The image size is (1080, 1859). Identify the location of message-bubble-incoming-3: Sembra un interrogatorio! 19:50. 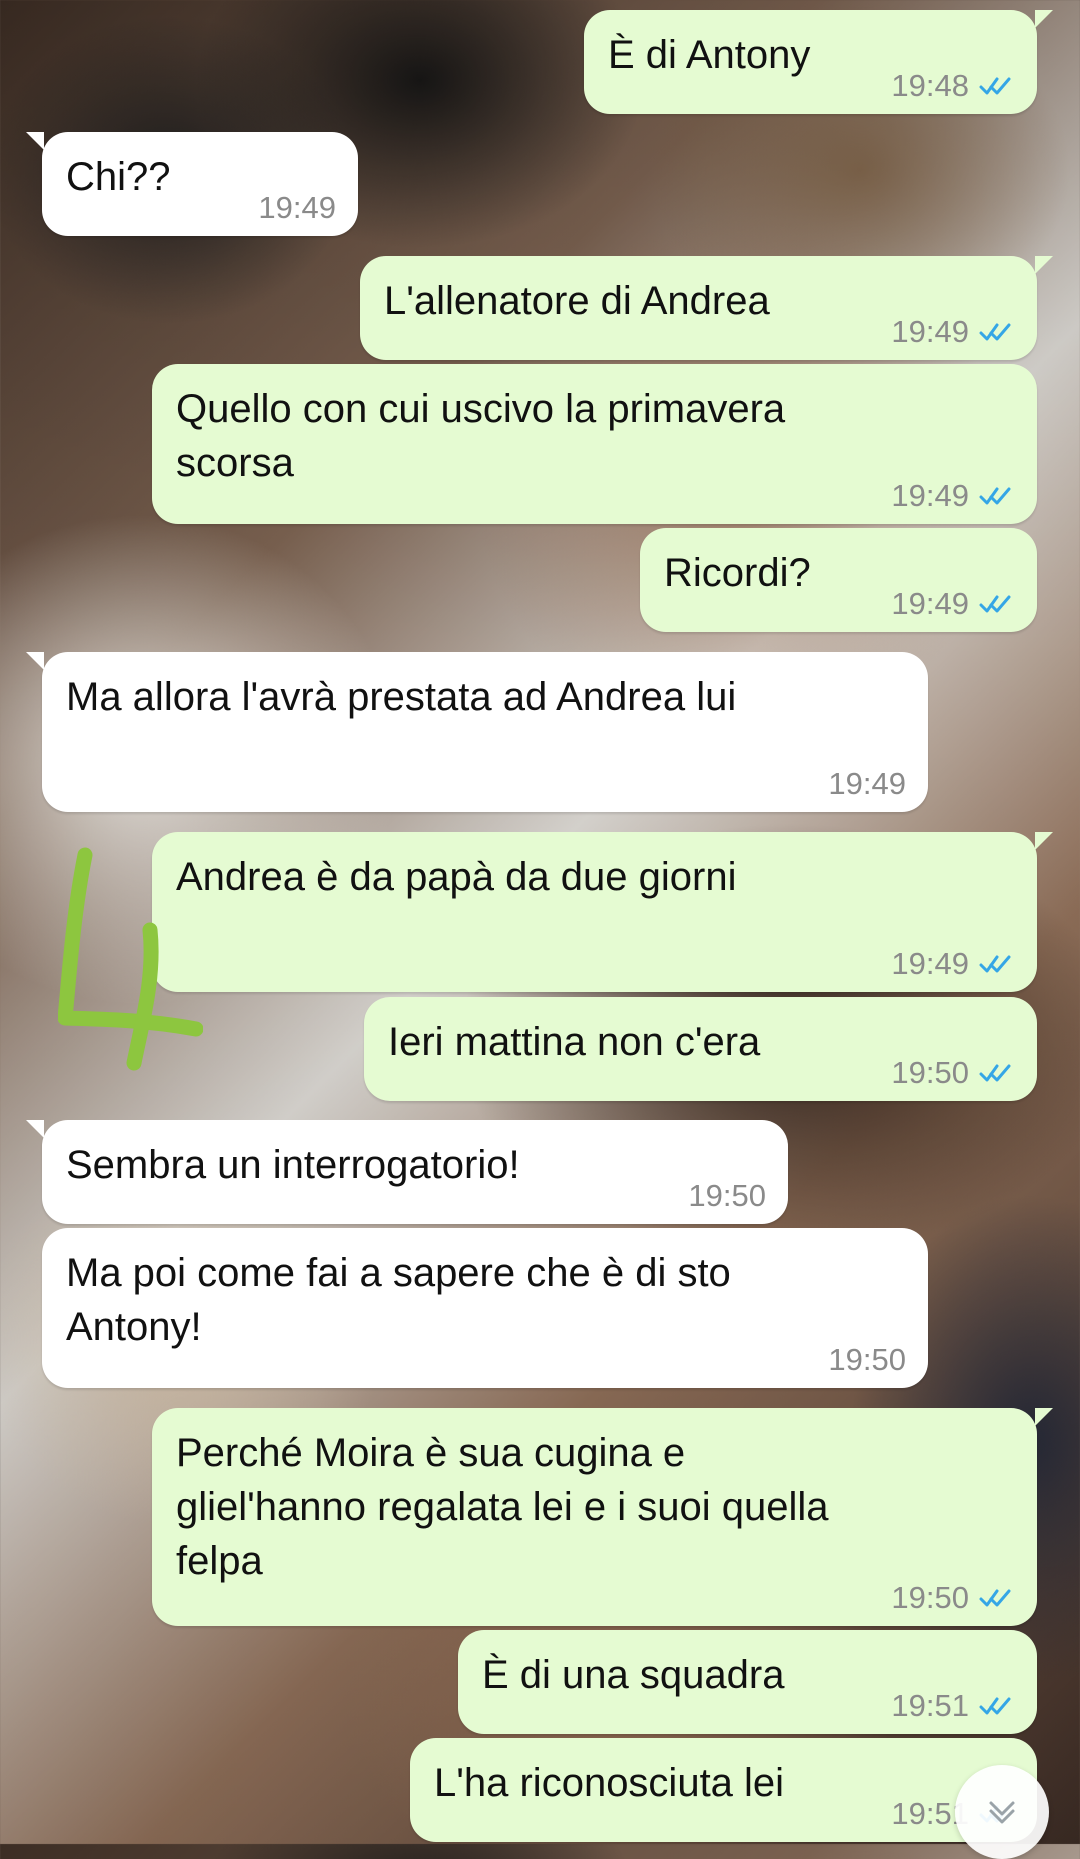
(407, 1172).